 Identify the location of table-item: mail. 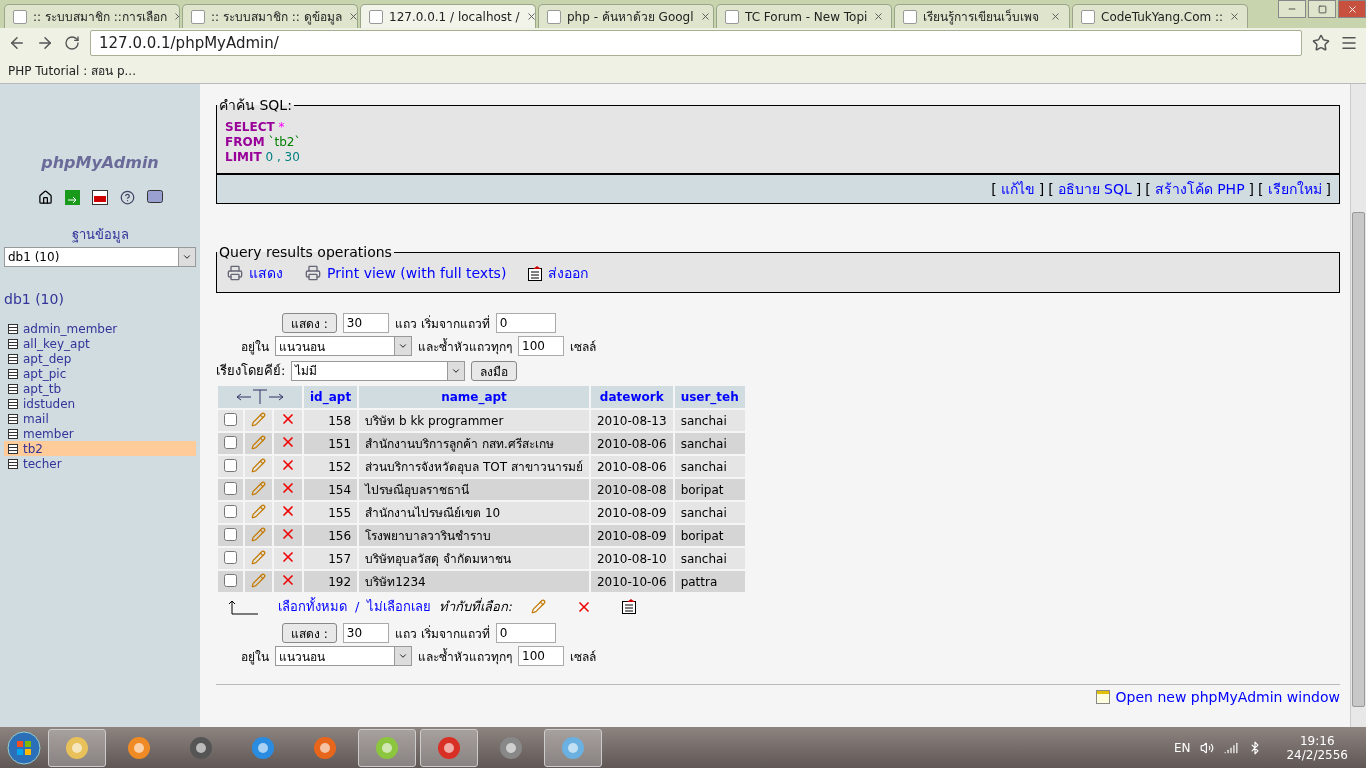
(100, 418).